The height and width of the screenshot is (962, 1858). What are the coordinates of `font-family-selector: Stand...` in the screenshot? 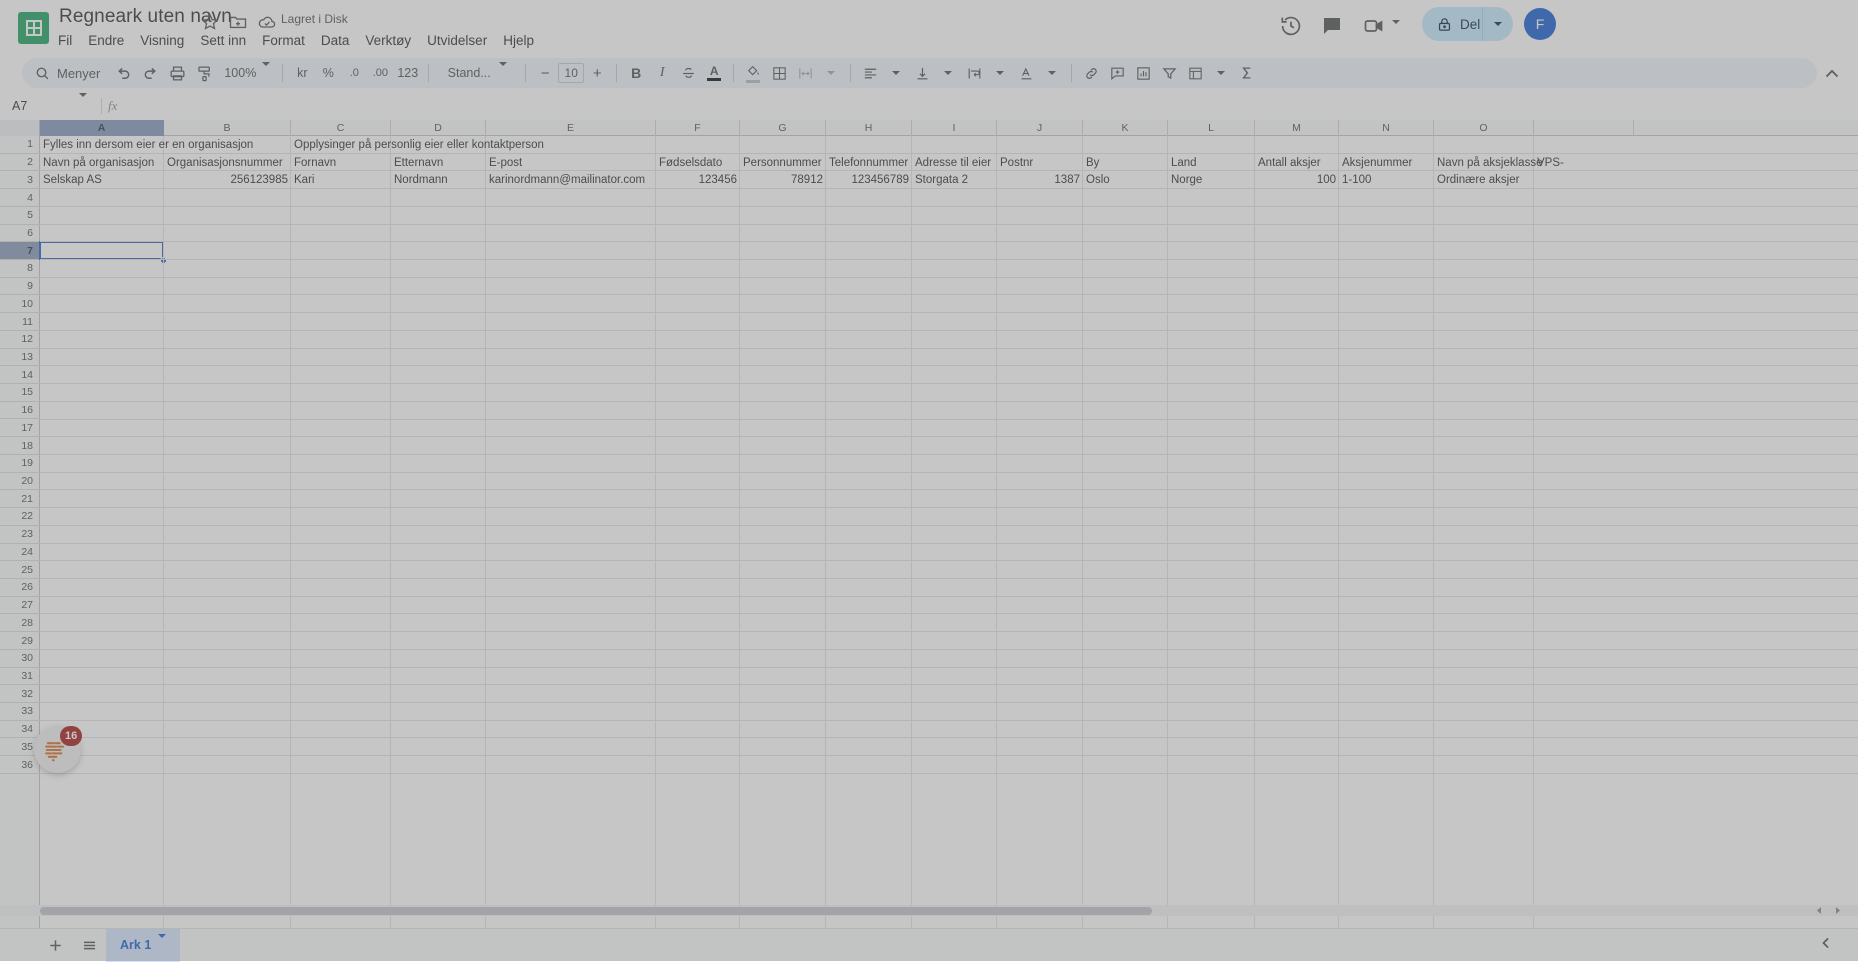 It's located at (477, 73).